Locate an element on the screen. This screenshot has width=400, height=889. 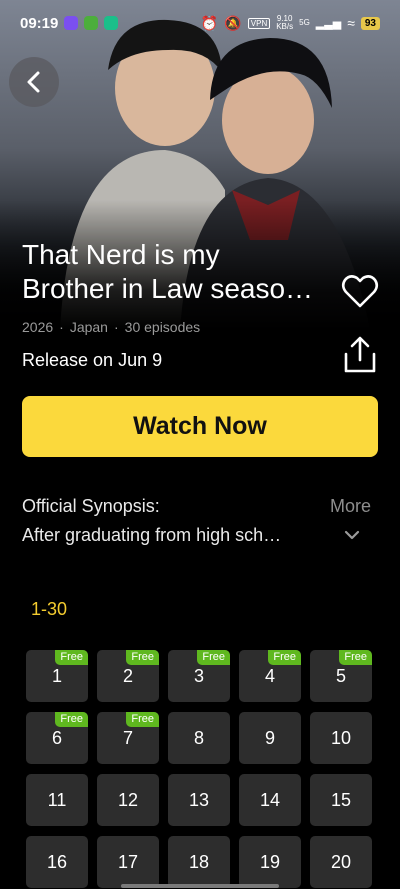
episode-number: 15 is located at coordinates (341, 799).